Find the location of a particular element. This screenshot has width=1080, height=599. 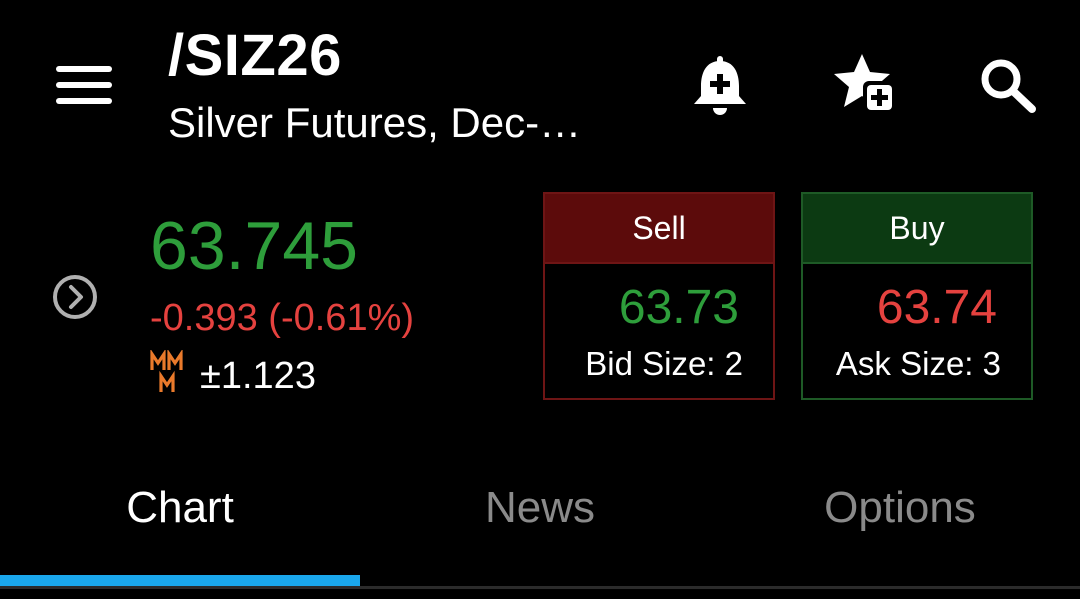

bid-size: Bid Size: 2 is located at coordinates (664, 363).